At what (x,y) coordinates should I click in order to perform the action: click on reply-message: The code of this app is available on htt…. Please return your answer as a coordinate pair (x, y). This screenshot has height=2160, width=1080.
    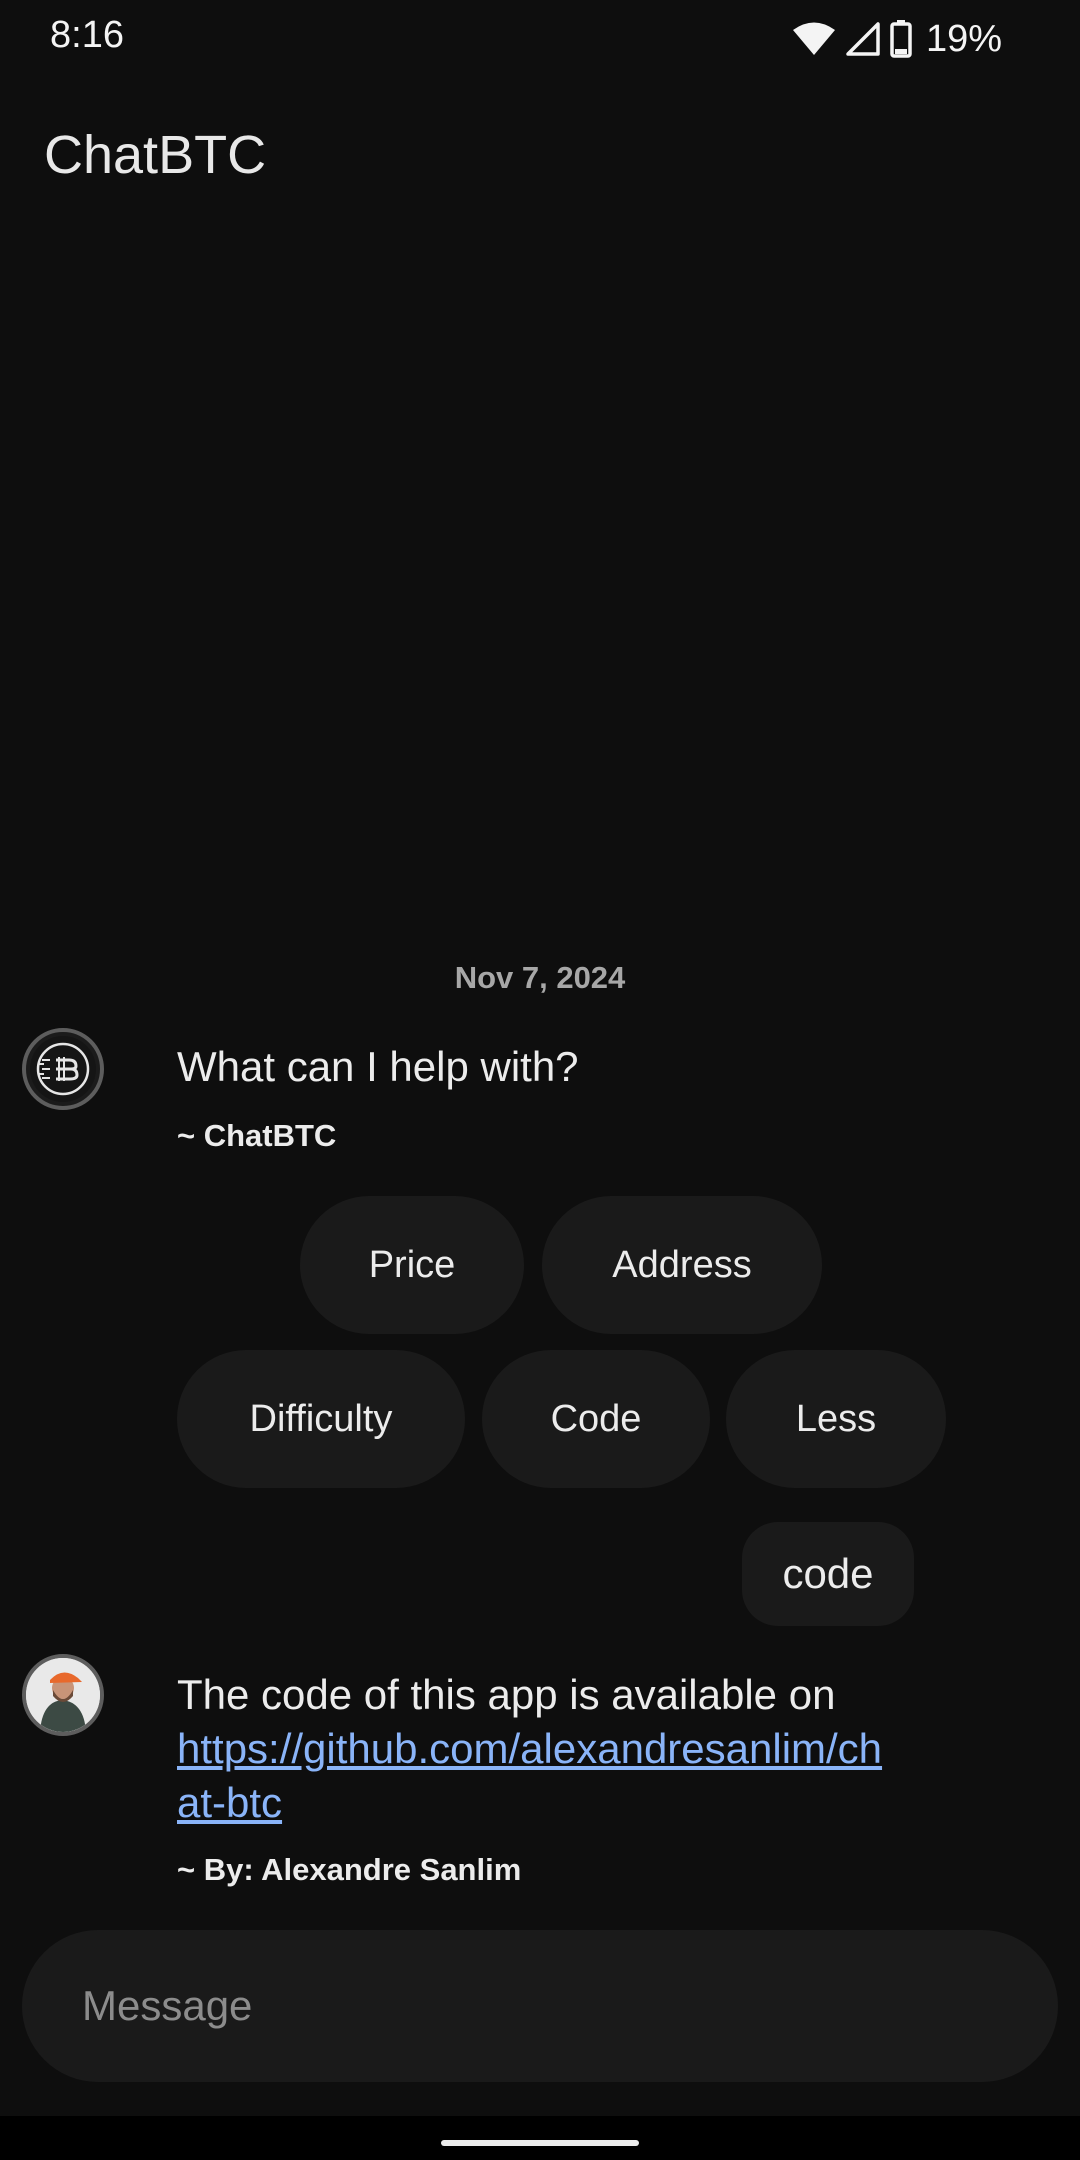
    Looking at the image, I should click on (537, 1749).